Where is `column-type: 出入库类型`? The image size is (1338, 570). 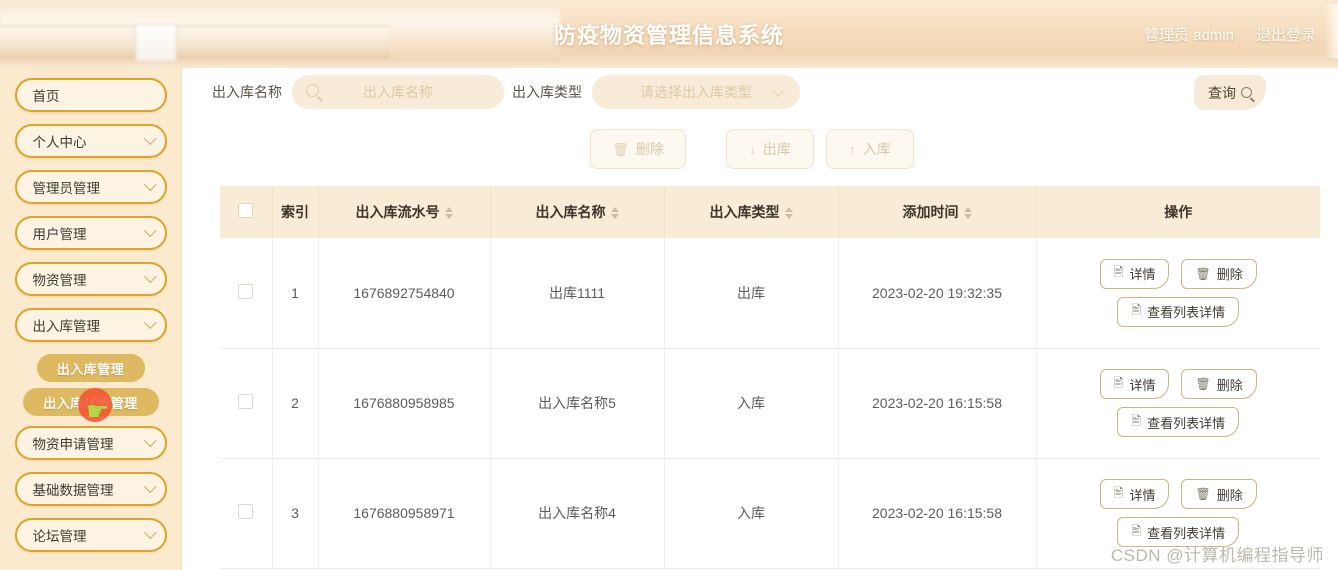 column-type: 出入库类型 is located at coordinates (751, 212).